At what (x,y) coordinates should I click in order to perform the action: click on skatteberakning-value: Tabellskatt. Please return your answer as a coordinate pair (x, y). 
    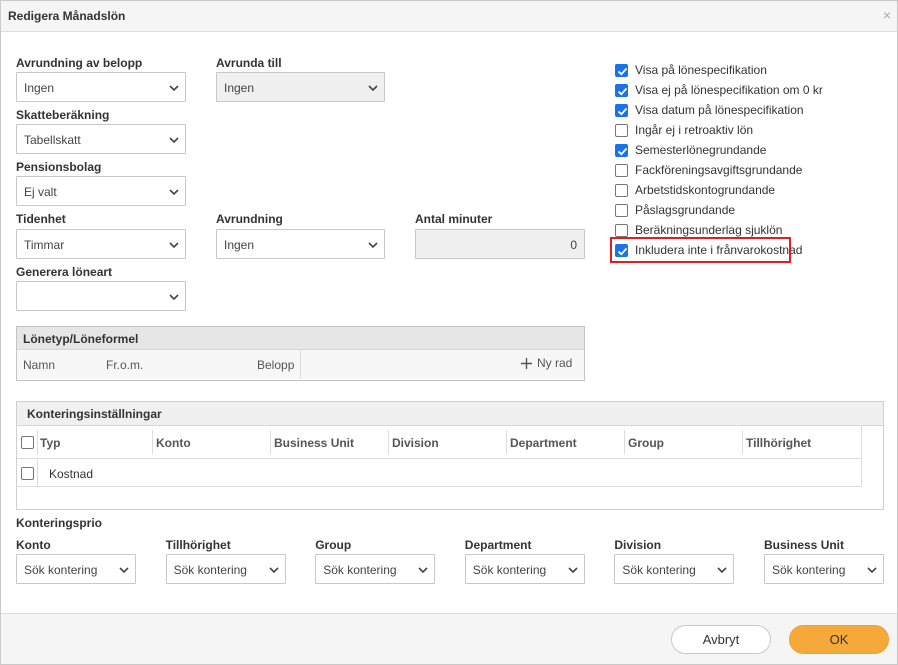
    Looking at the image, I should click on (52, 140).